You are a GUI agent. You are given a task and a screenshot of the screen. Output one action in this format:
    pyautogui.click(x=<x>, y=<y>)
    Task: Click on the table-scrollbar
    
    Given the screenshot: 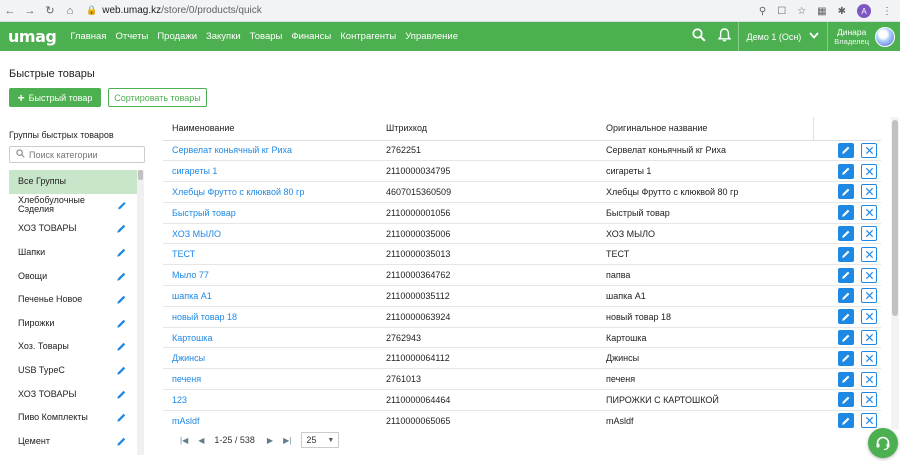 What is the action you would take?
    pyautogui.click(x=895, y=273)
    